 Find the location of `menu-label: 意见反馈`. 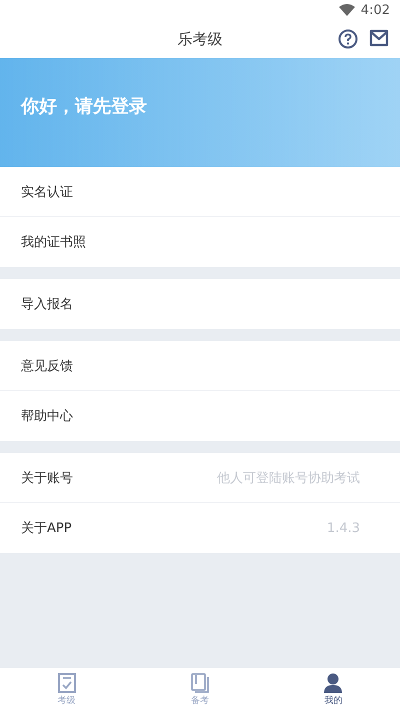

menu-label: 意见反馈 is located at coordinates (47, 366).